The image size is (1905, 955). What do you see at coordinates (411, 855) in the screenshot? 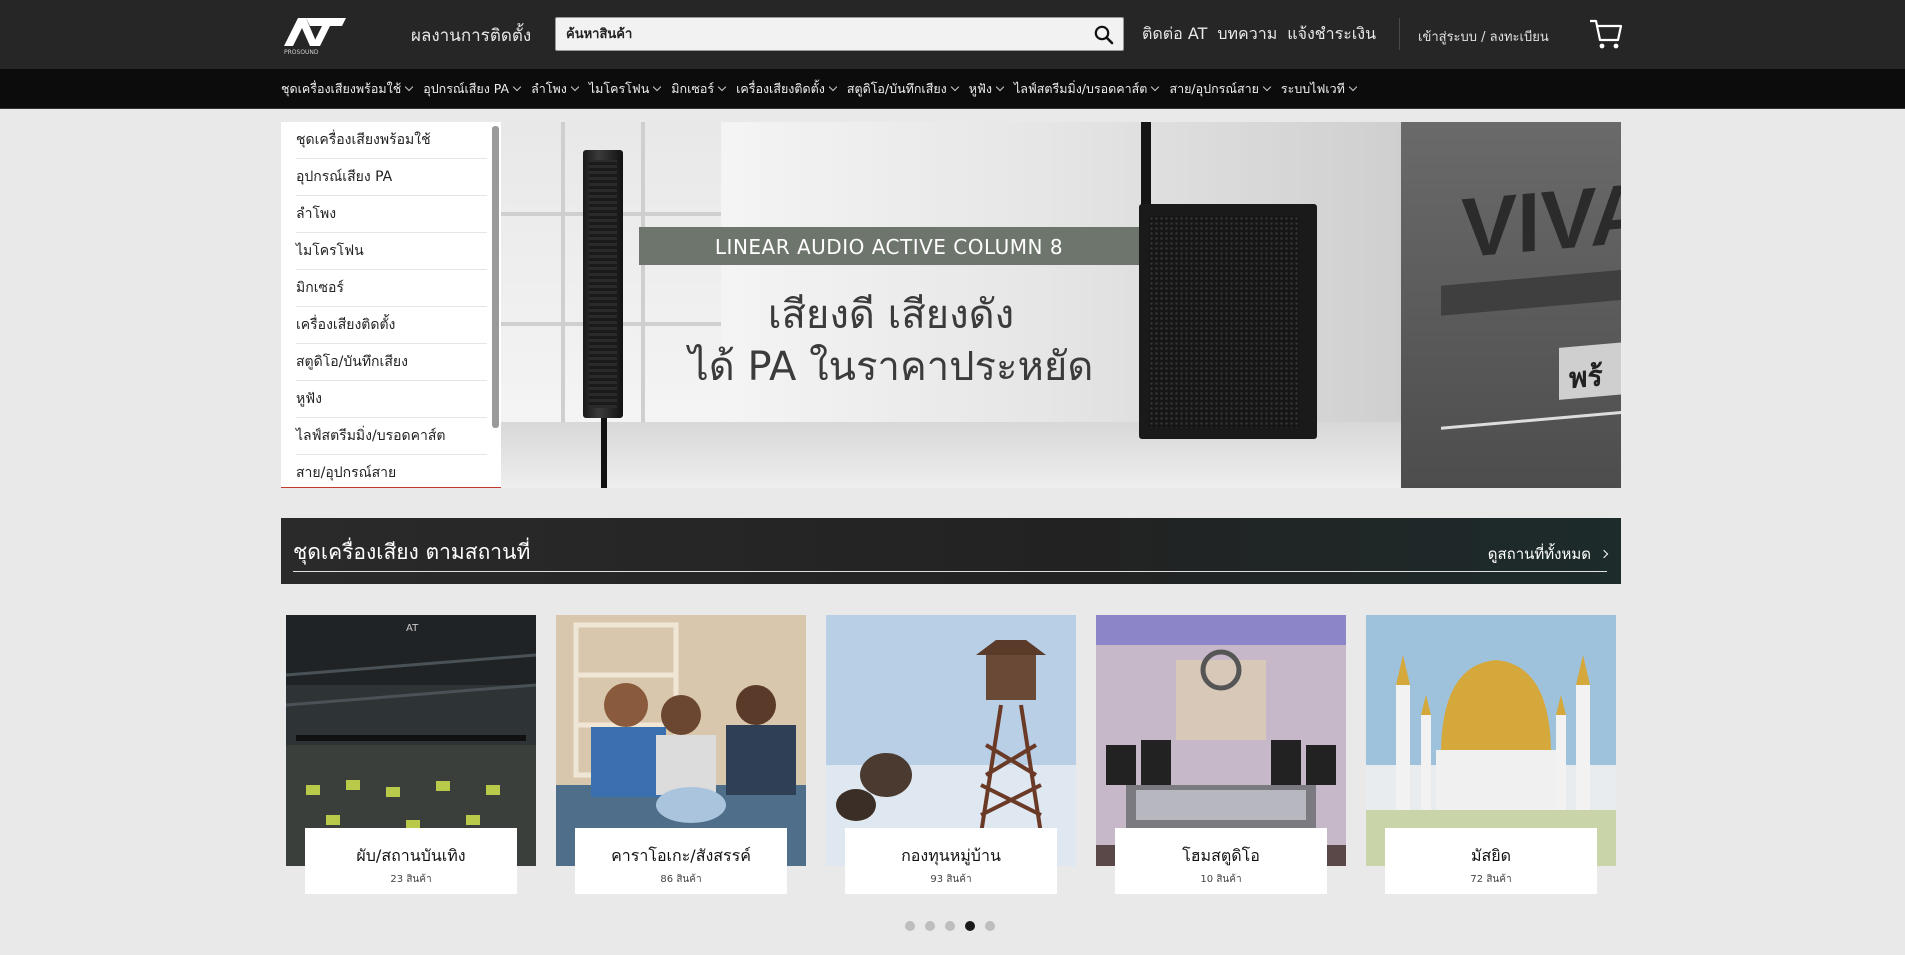
I see `venue-name: ผับ/สถานบันเทิง` at bounding box center [411, 855].